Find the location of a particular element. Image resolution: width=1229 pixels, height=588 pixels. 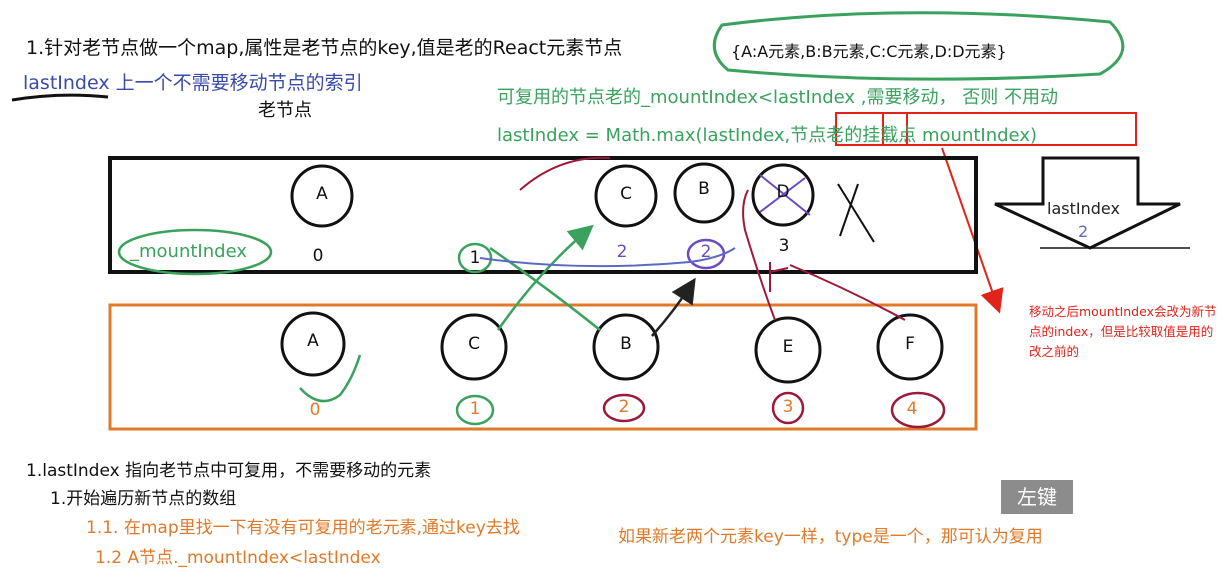

new-node-e-index: 3 is located at coordinates (788, 407).